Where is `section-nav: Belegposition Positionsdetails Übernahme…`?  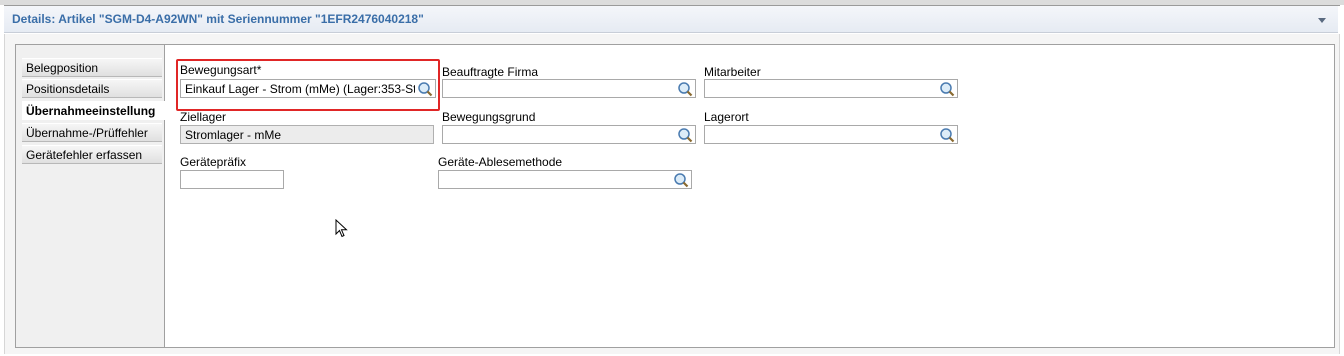 section-nav: Belegposition Positionsdetails Übernahme… is located at coordinates (90, 196).